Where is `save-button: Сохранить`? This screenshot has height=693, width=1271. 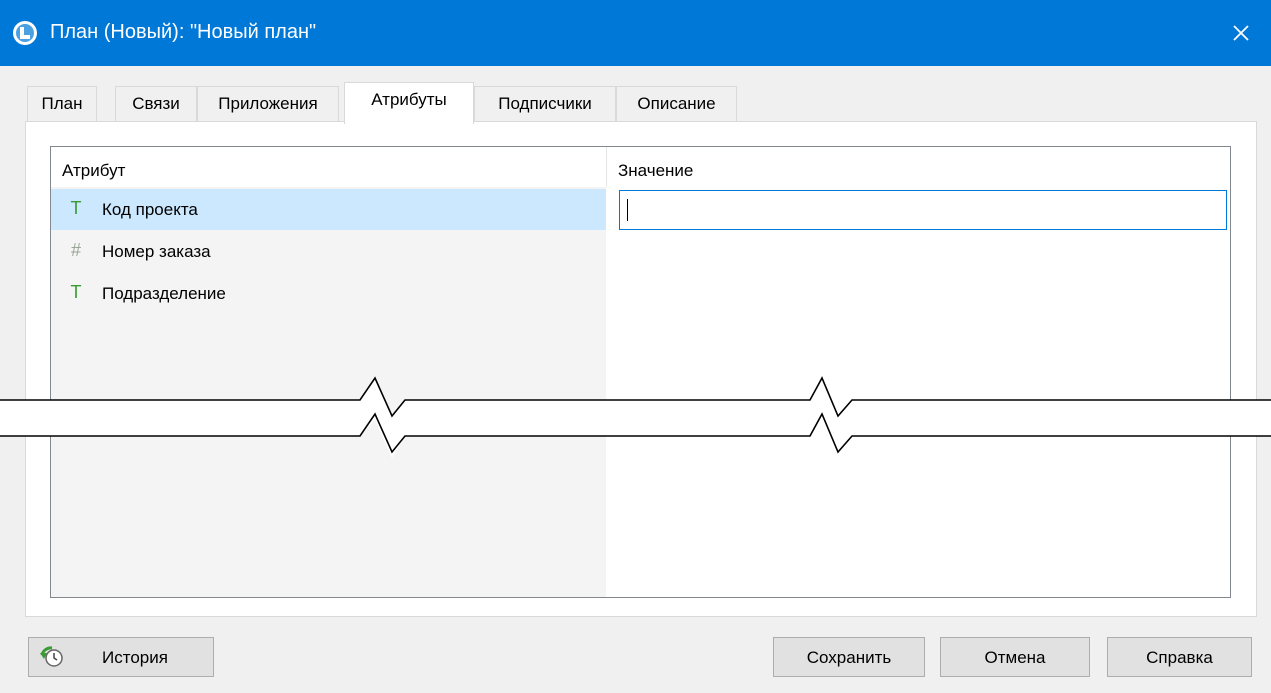
save-button: Сохранить is located at coordinates (849, 657).